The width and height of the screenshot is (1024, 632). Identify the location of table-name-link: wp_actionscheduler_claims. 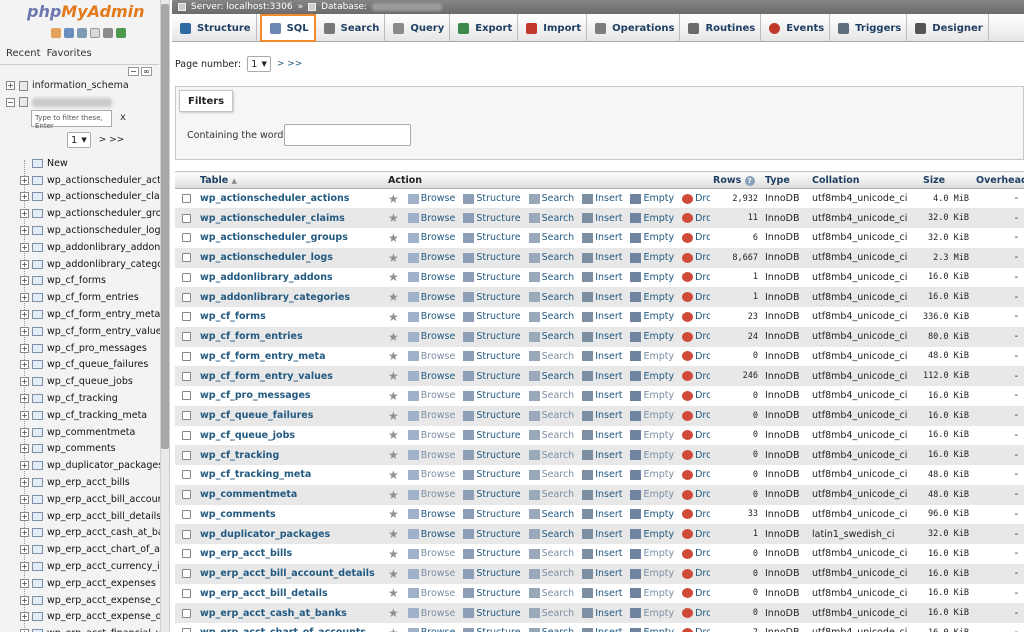
(272, 218).